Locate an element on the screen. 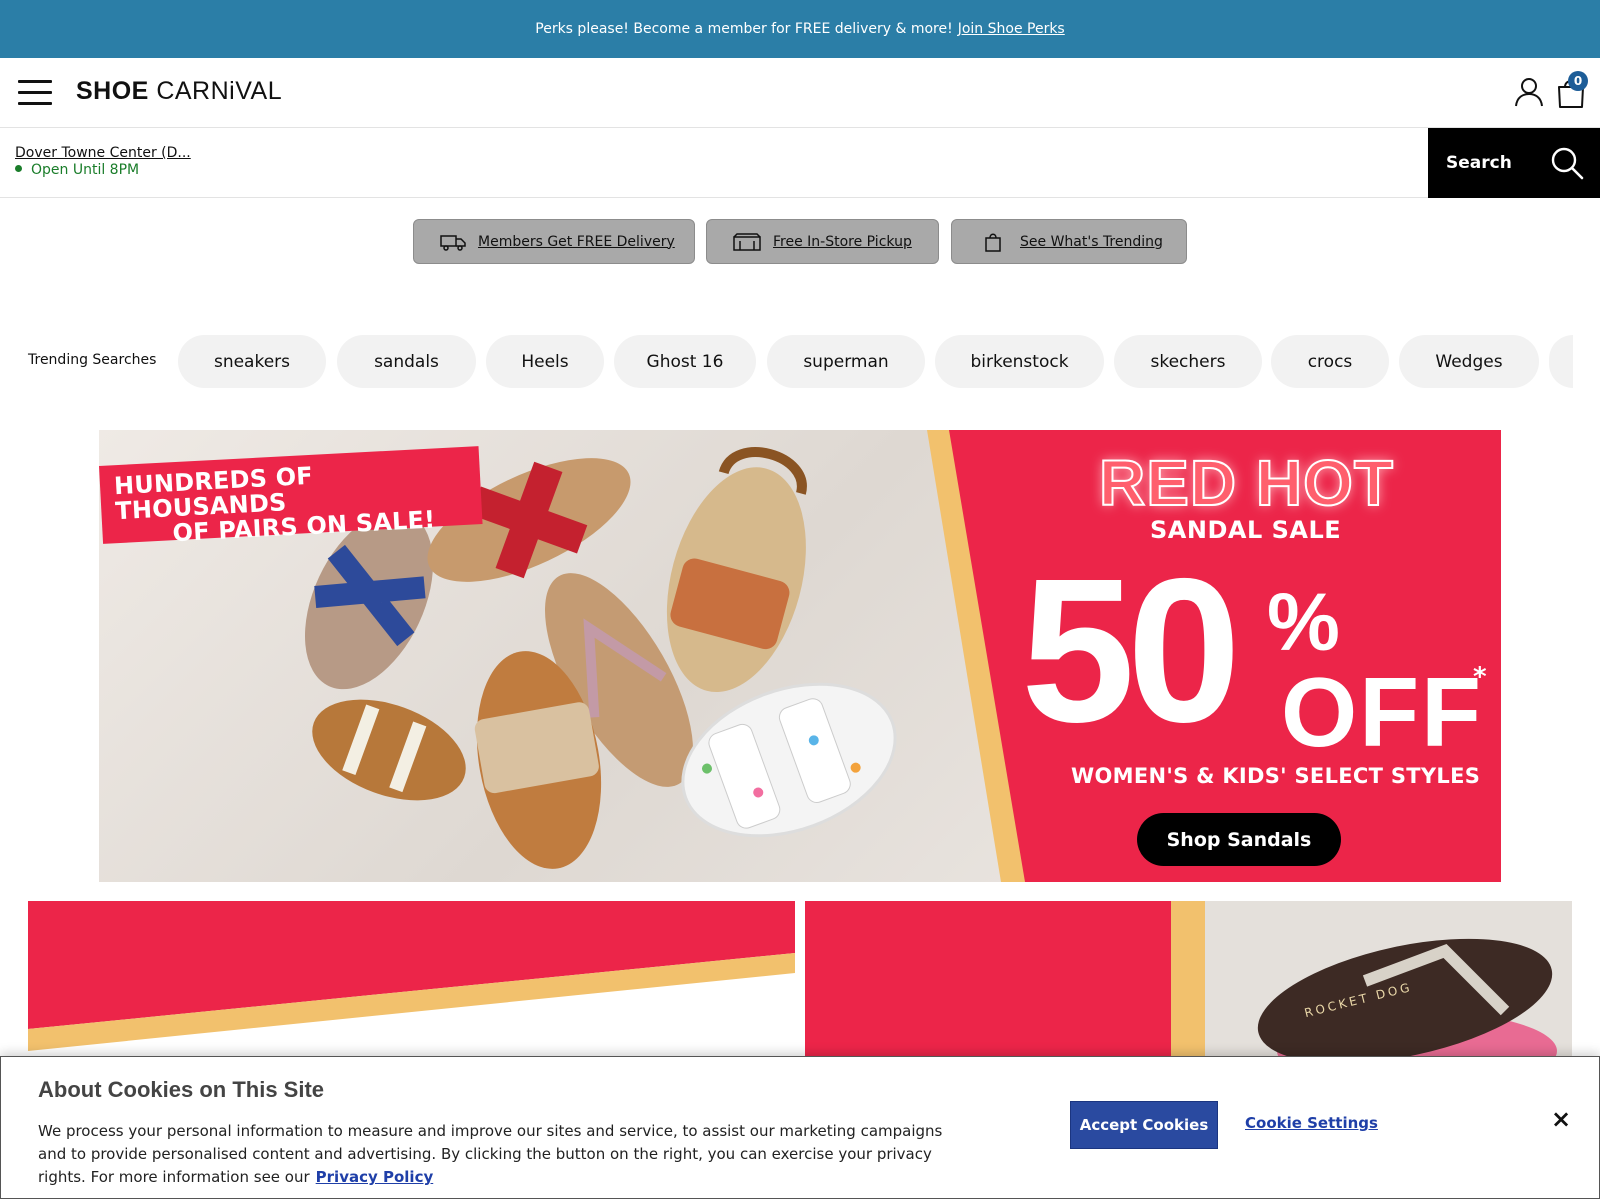 The width and height of the screenshot is (1600, 1199). logo-word-shoe: SHOE is located at coordinates (112, 91).